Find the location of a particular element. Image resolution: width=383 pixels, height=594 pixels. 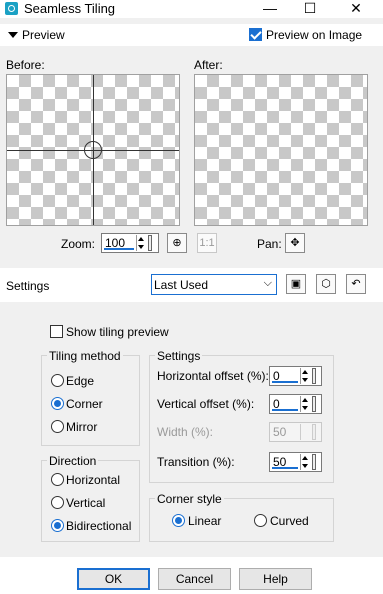

width-label: Width (%): is located at coordinates (185, 432).